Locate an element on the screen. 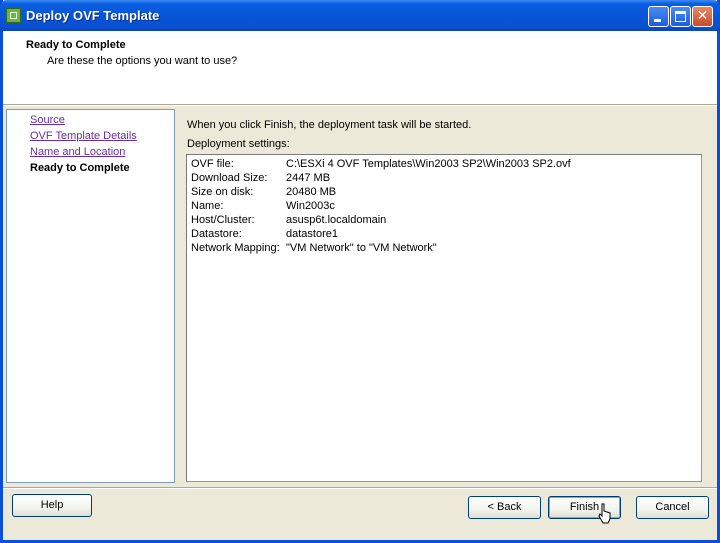 The width and height of the screenshot is (720, 543). setting-value: "VM Network" to "VM Network" is located at coordinates (361, 248).